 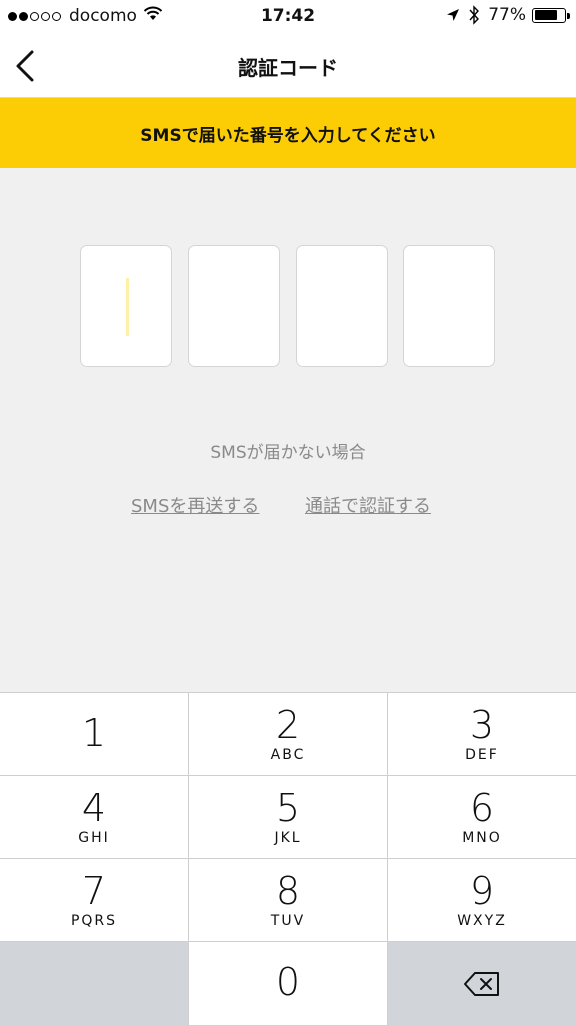 I want to click on key-7: 7 PQRS, so click(x=94, y=900).